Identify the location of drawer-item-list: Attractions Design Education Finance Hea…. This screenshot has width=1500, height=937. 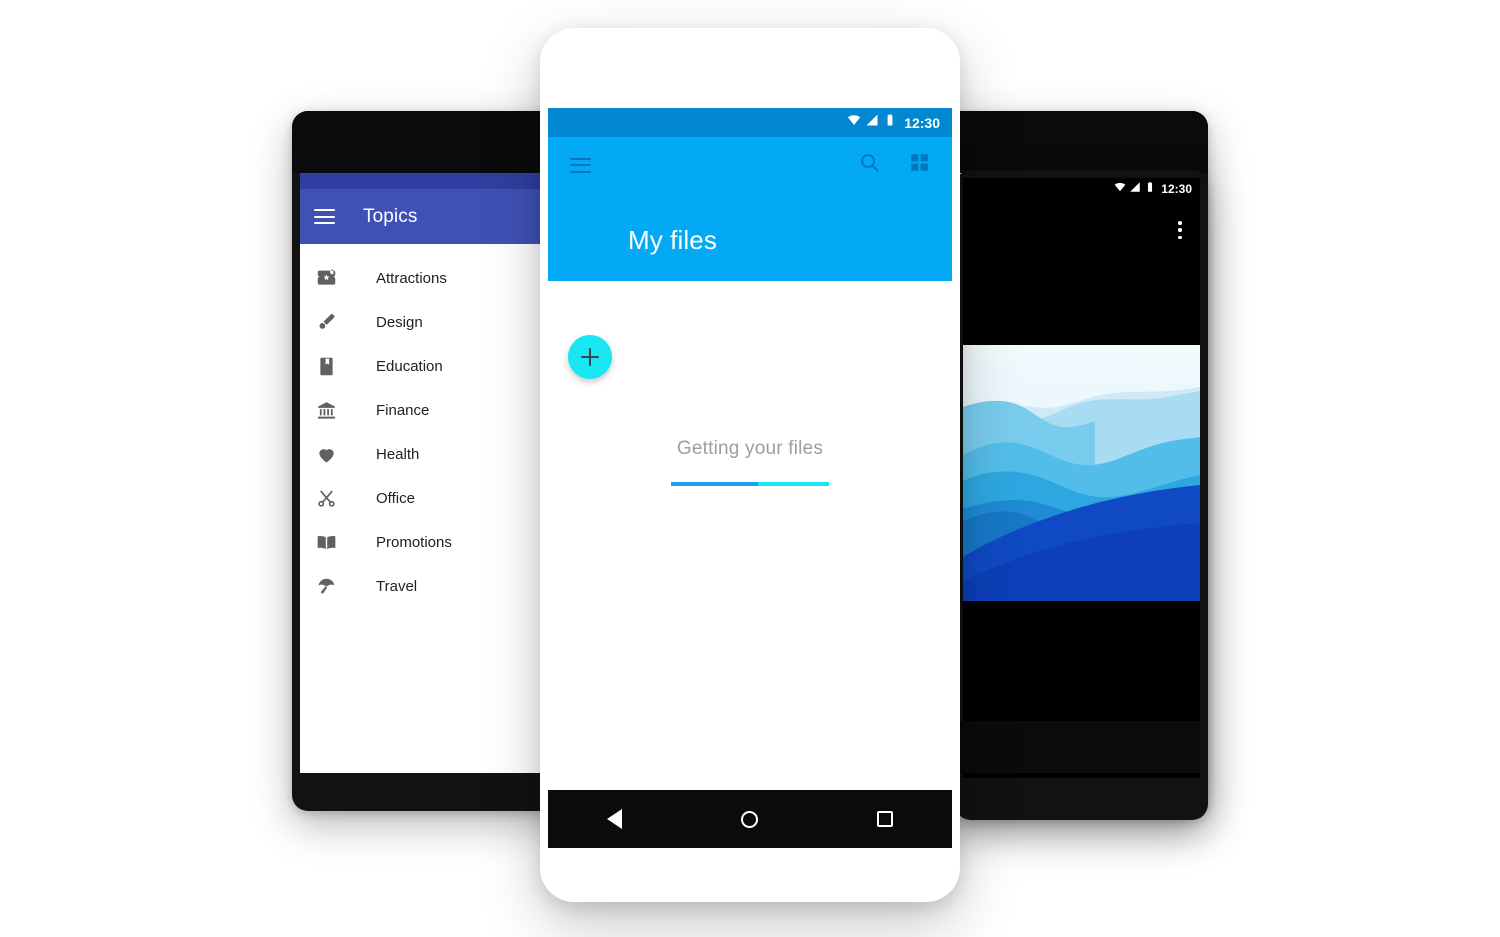
(426, 426).